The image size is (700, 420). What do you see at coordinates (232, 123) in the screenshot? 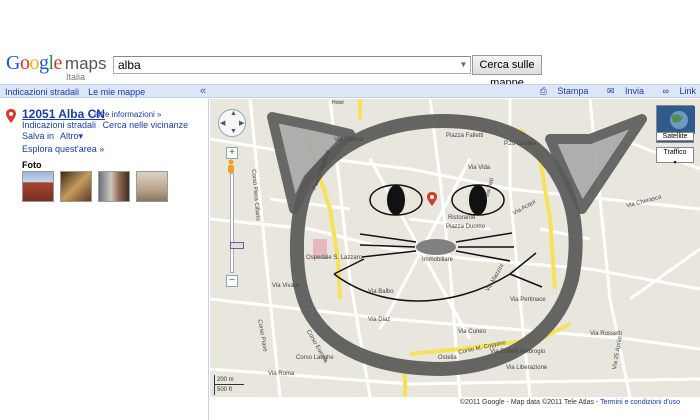
I see `pan-control: ▲ ▼ ◀ ▶` at bounding box center [232, 123].